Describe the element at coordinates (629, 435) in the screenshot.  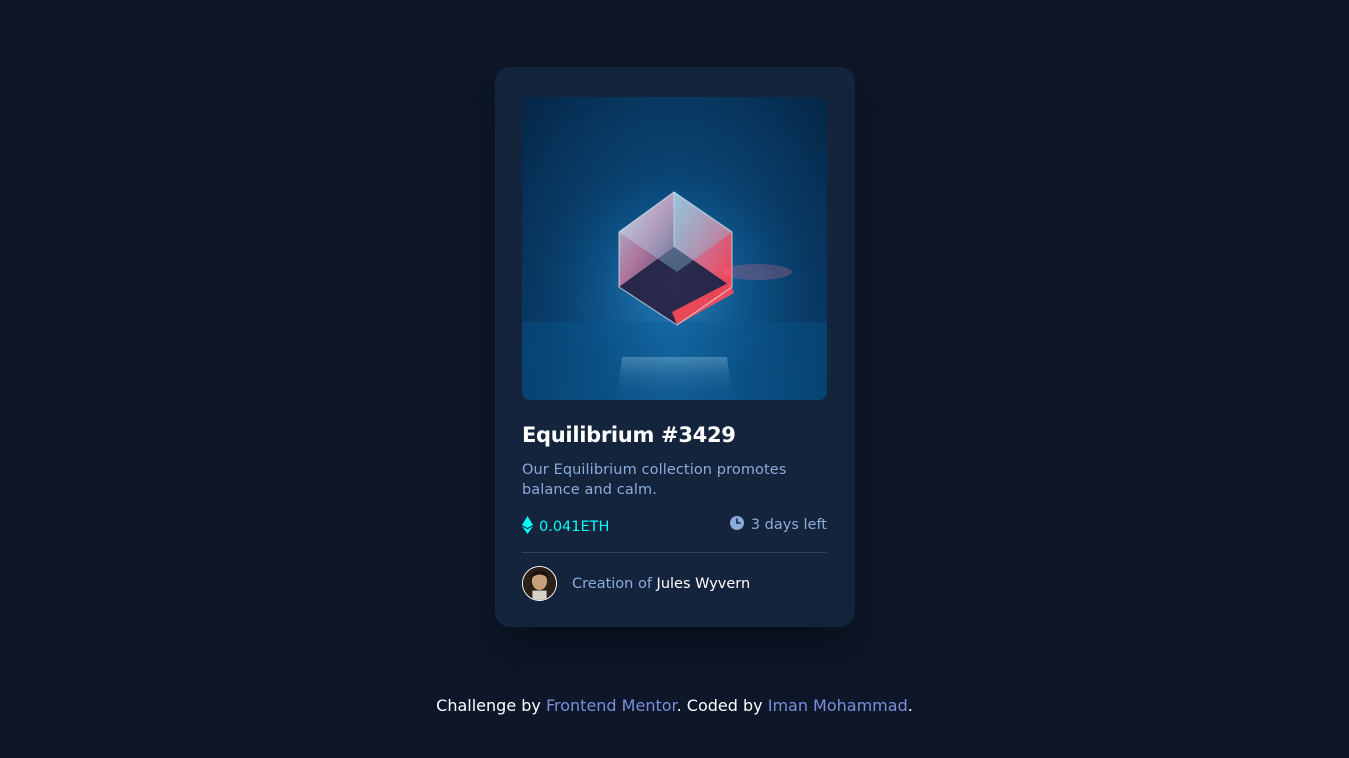
I see `nft-title: Equilibrium #3429` at that location.